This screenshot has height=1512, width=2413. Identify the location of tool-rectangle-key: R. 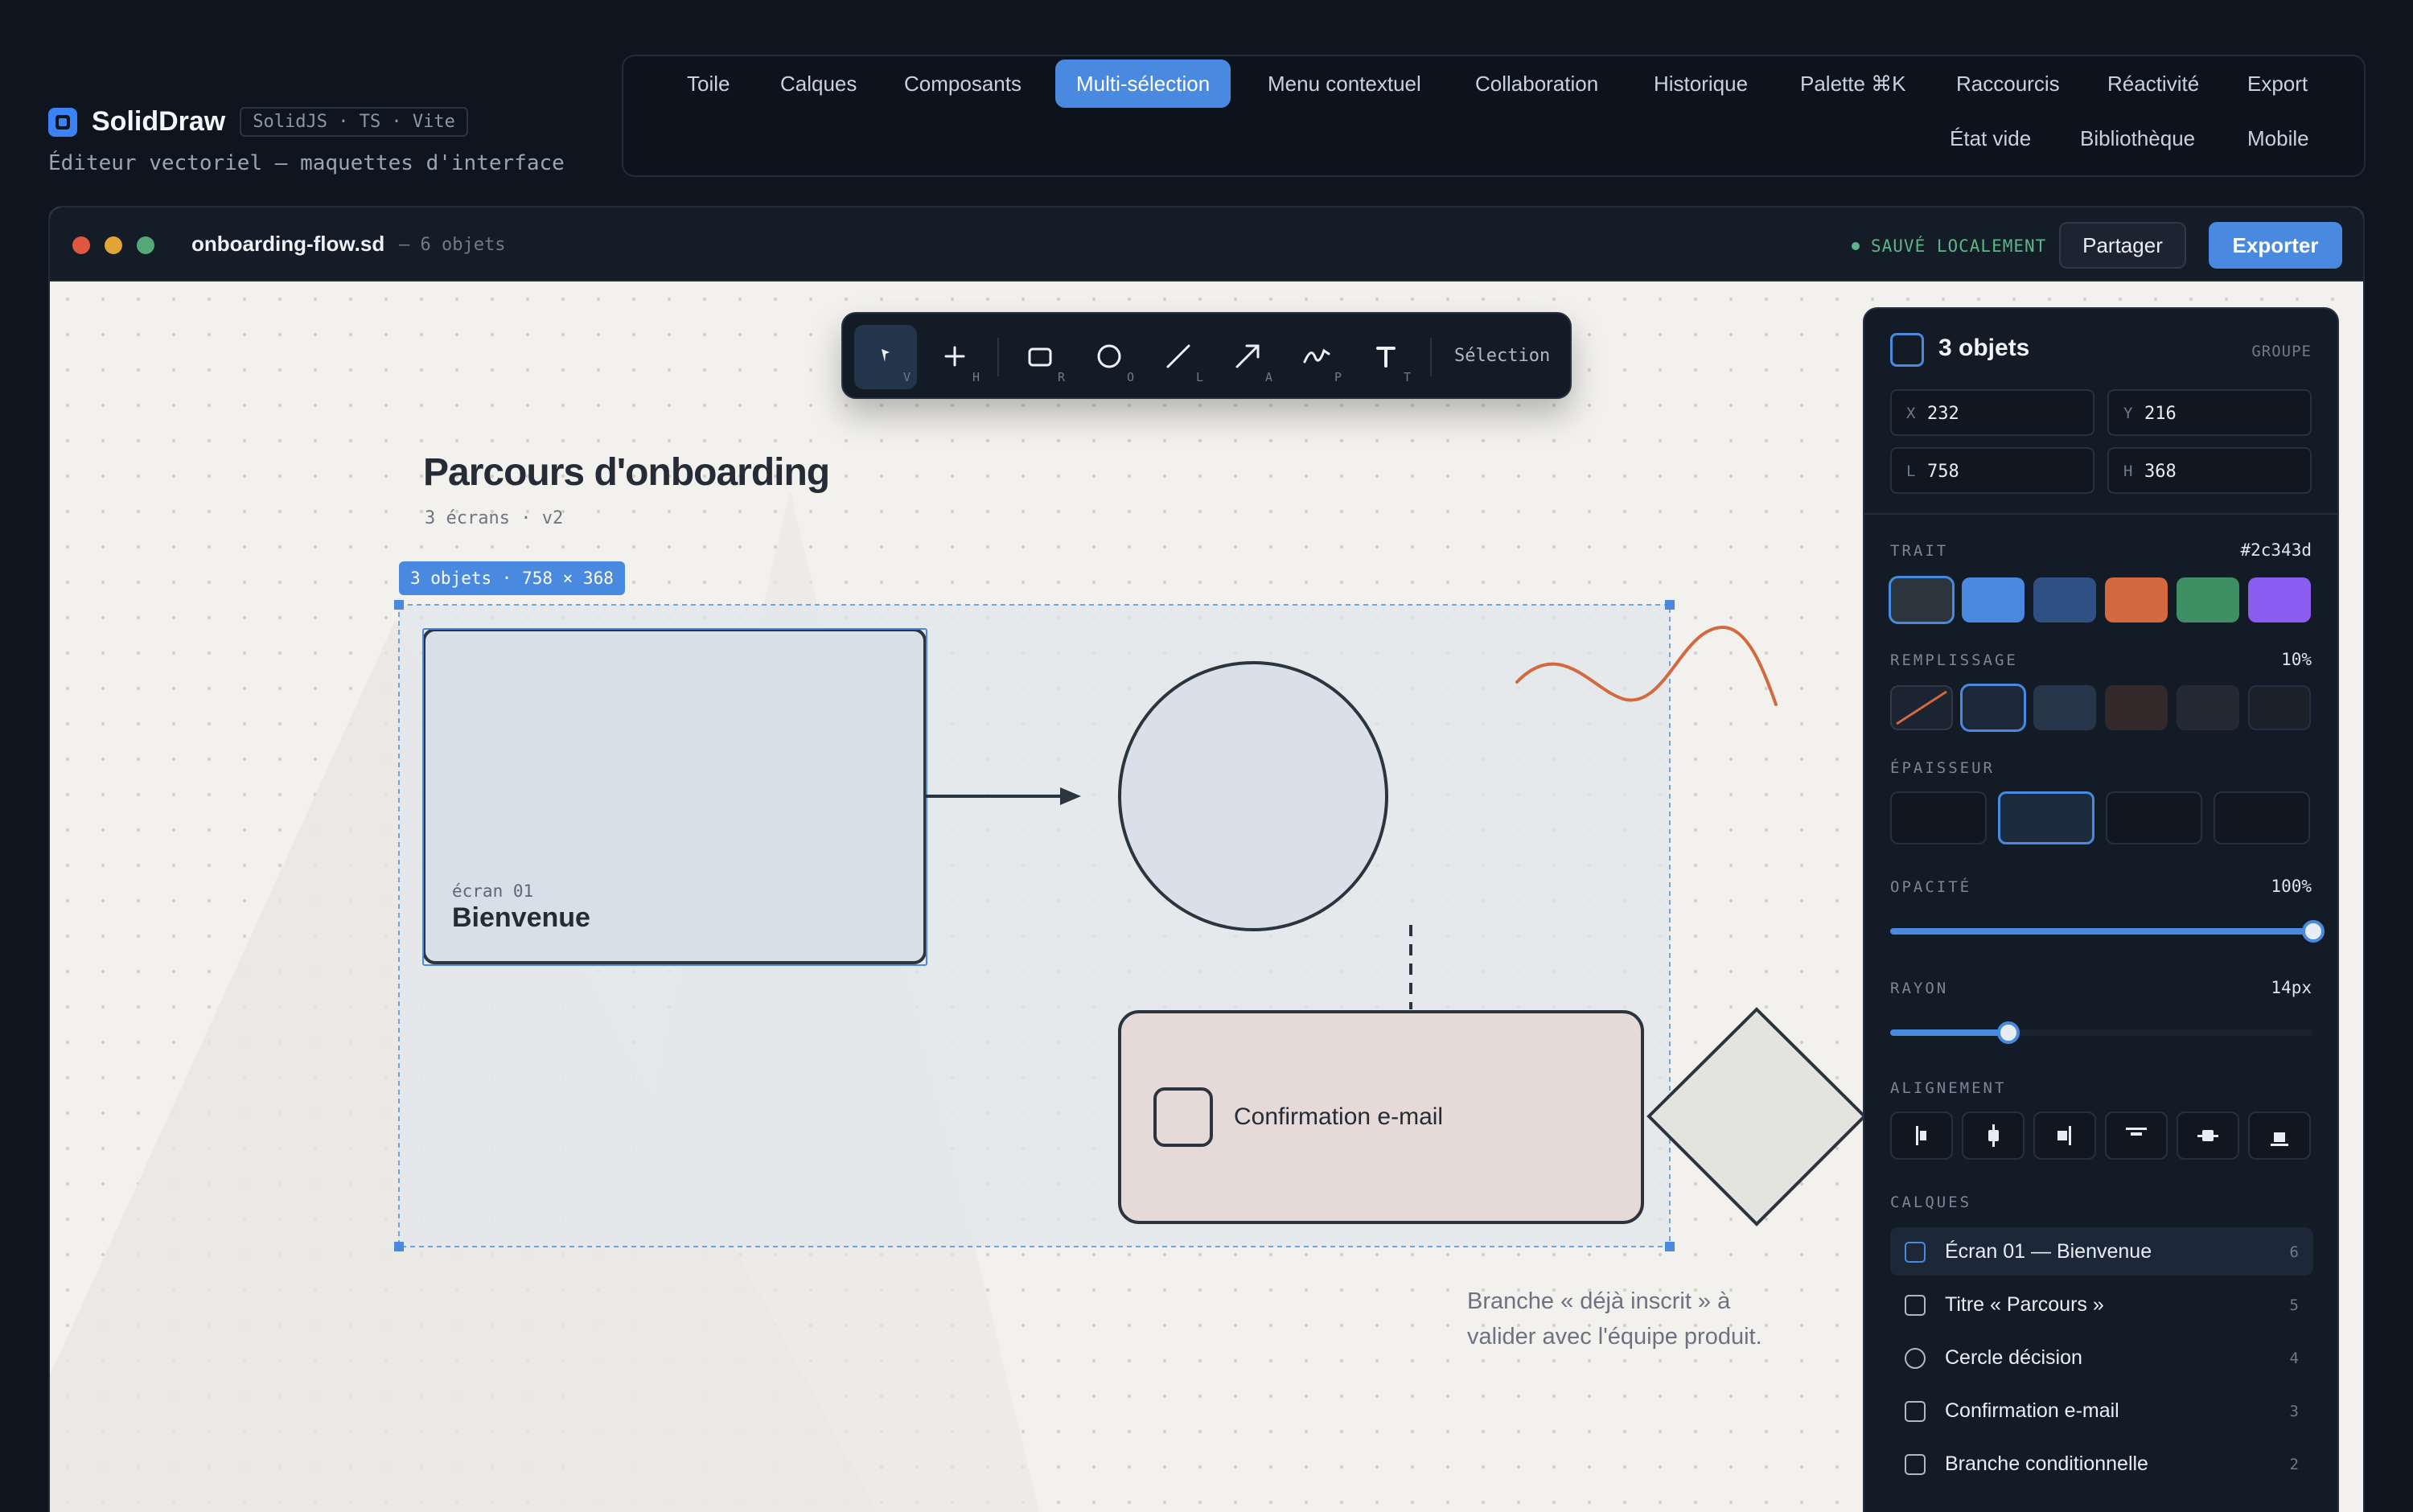
(1061, 377).